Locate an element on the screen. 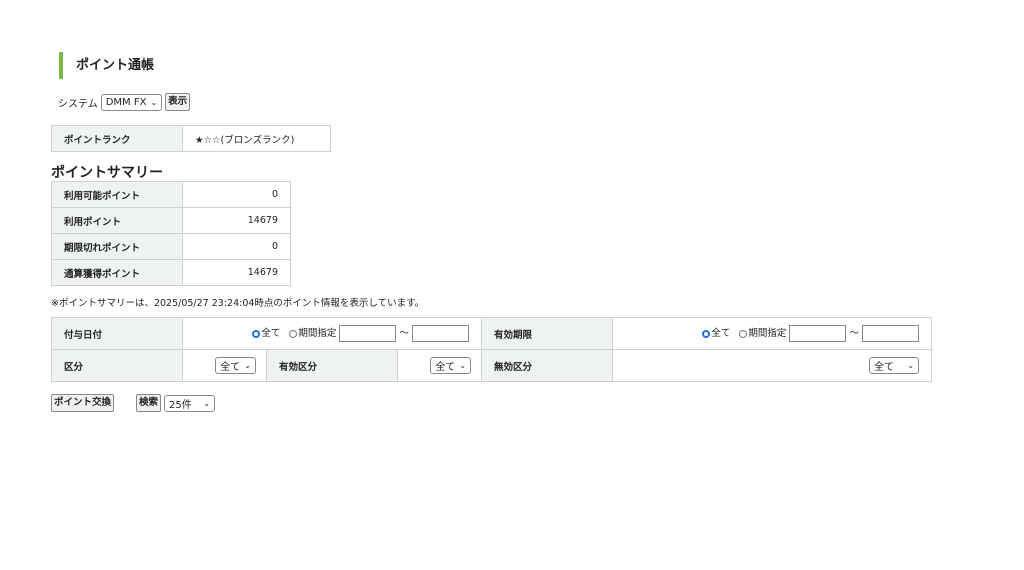  category-select: 全て ⌄ is located at coordinates (235, 365).